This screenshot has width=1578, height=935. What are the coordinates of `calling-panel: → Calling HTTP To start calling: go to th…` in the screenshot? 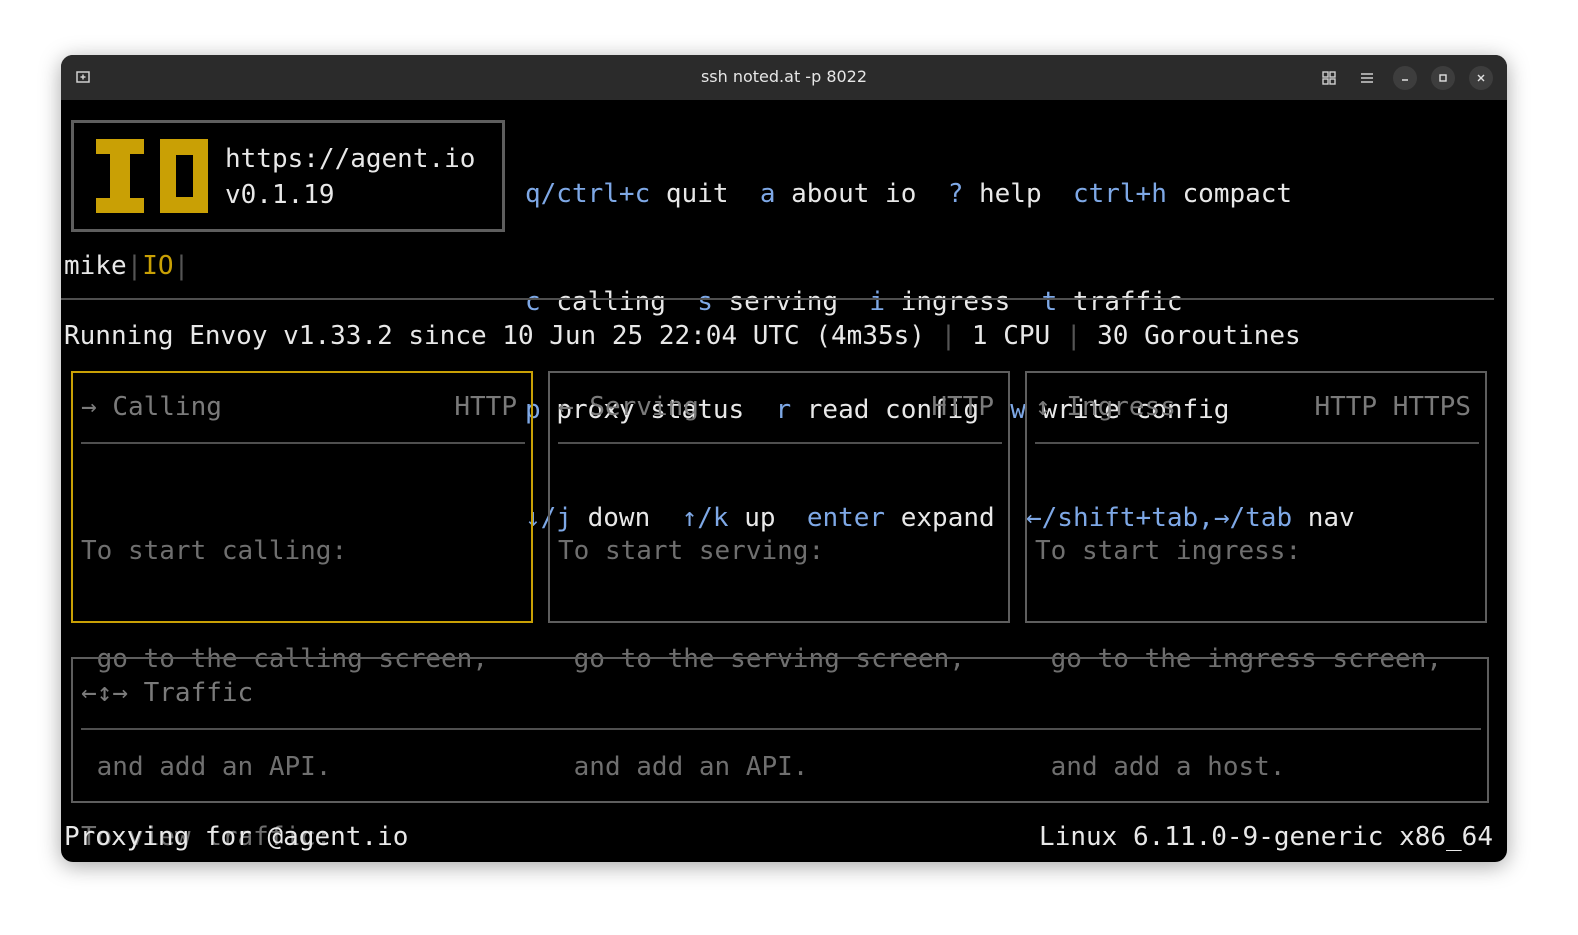 It's located at (302, 576).